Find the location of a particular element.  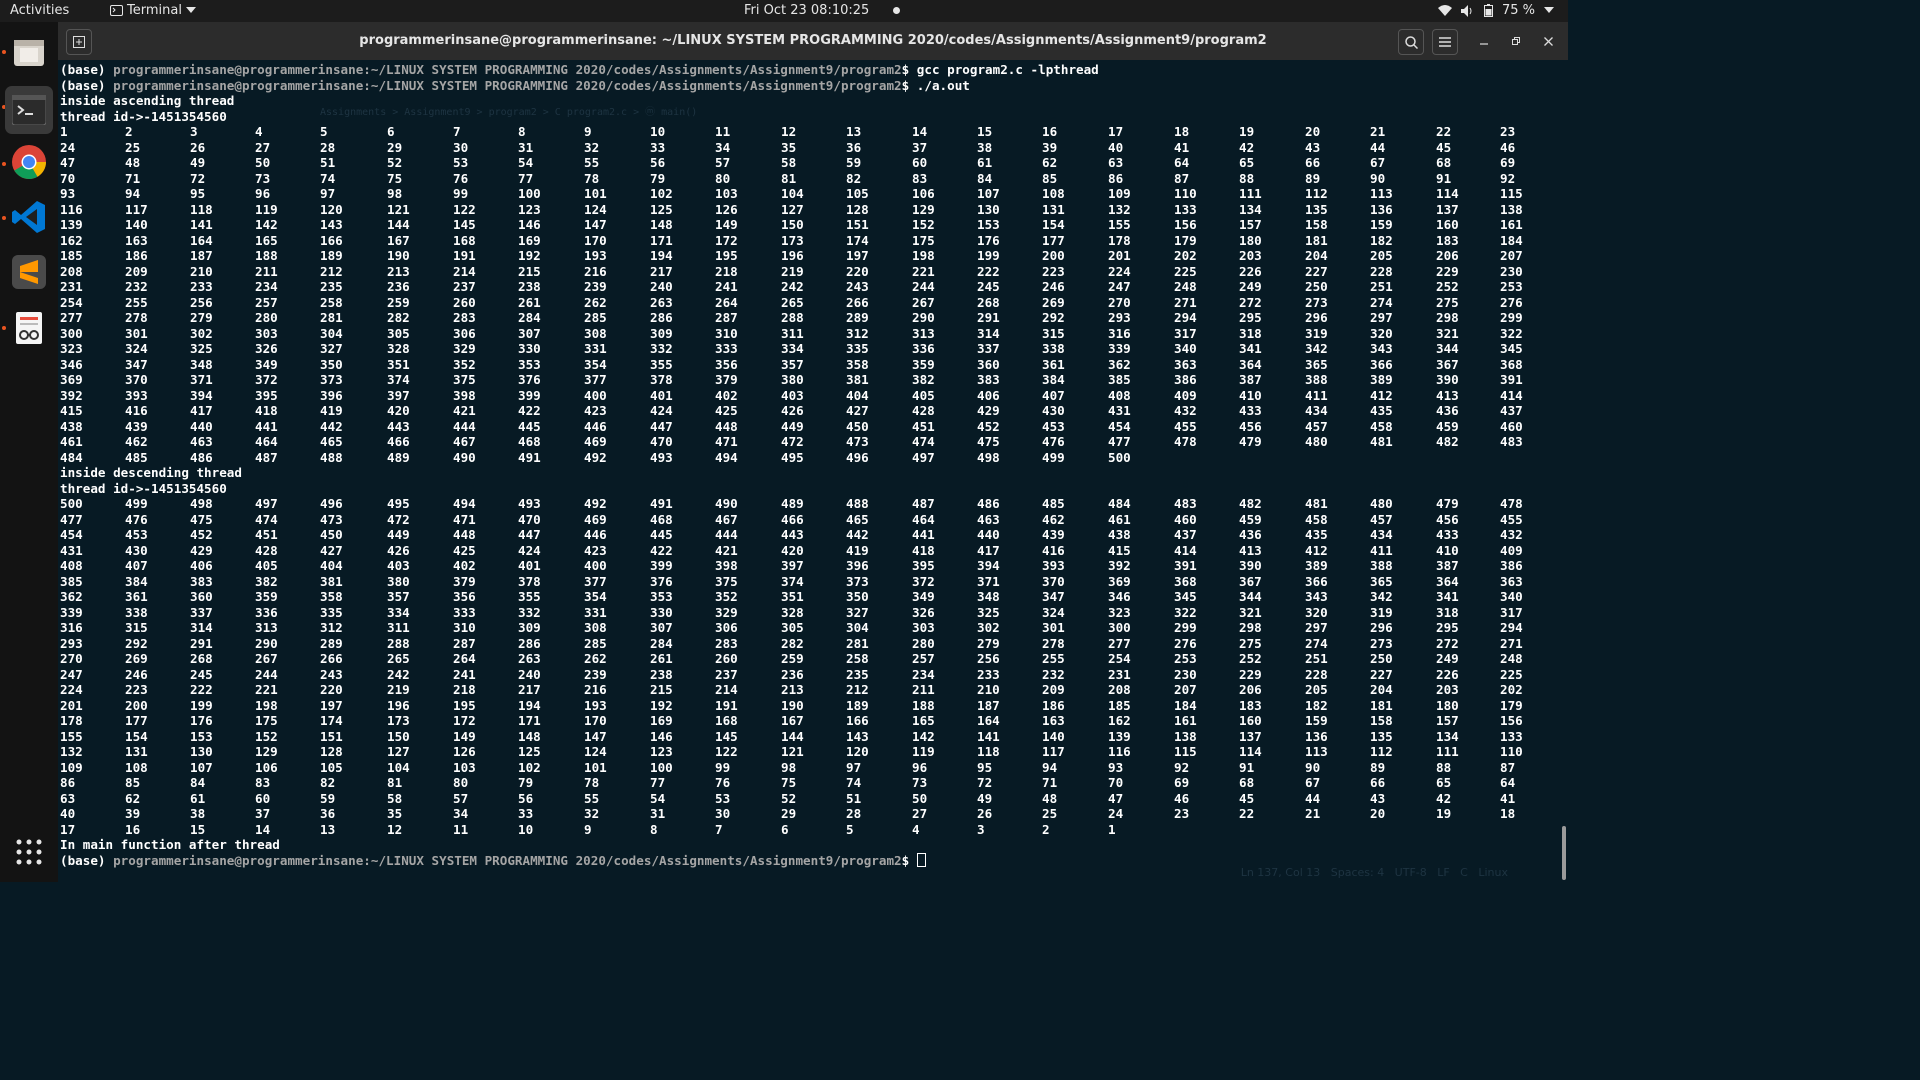

number-cell: 74 is located at coordinates (854, 782).